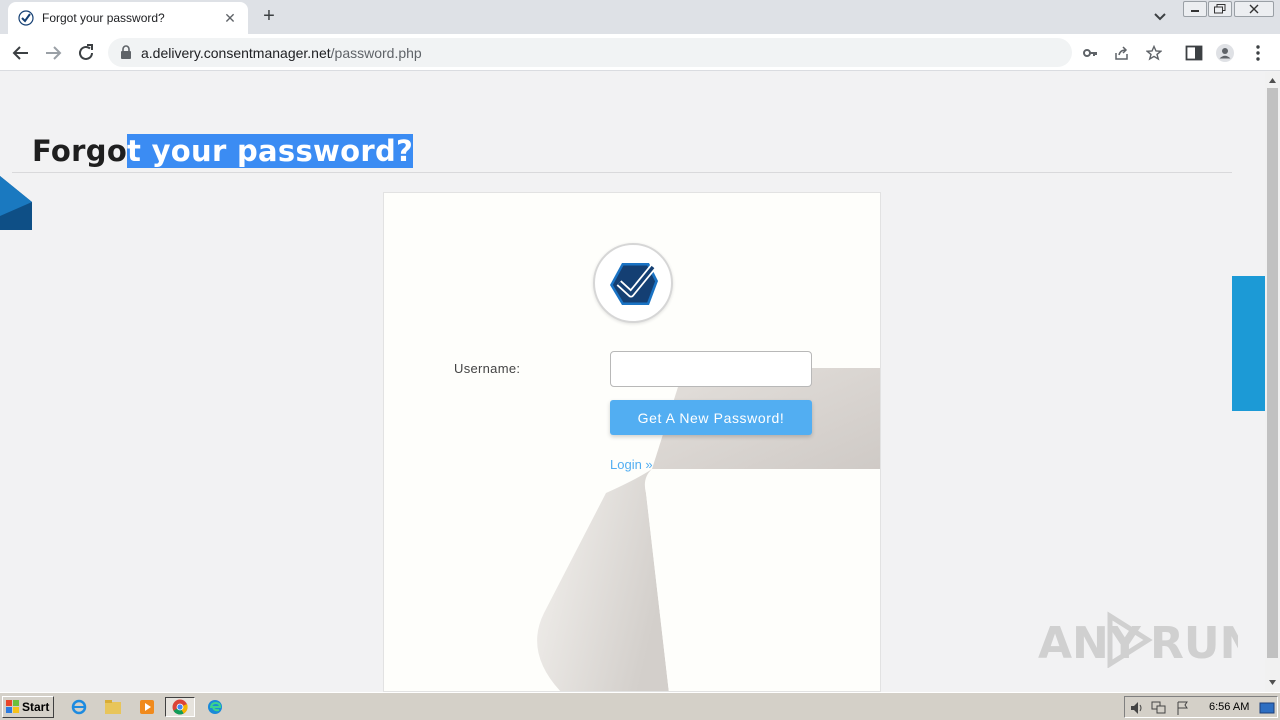  I want to click on forward-arrow-icon, so click(53, 53).